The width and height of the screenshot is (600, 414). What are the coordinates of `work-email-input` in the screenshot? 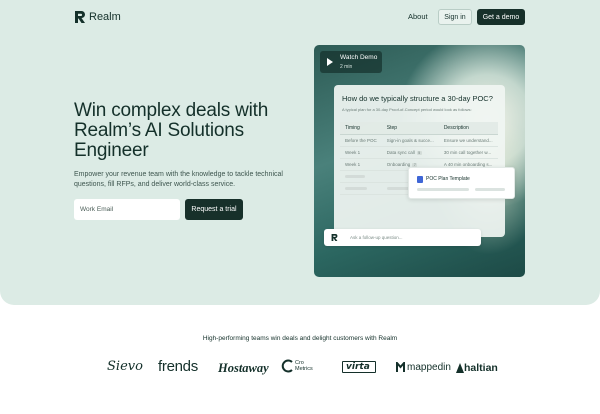 It's located at (127, 209).